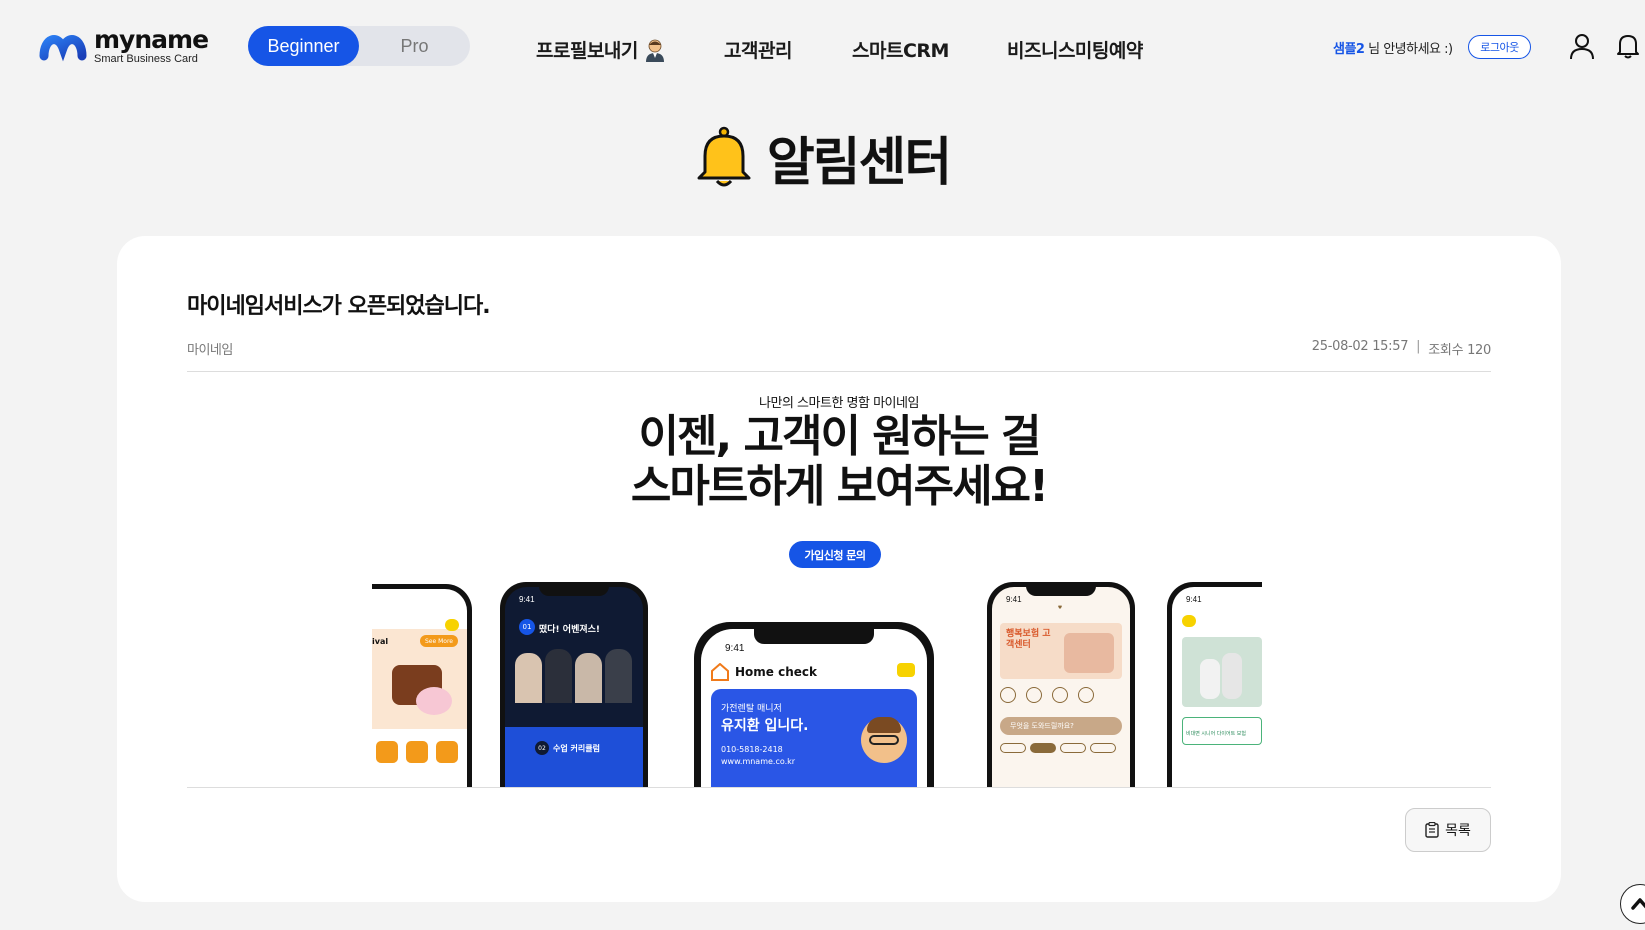 The width and height of the screenshot is (1645, 930). What do you see at coordinates (1028, 639) in the screenshot?
I see `phone4-title: 행복보험 고객센터` at bounding box center [1028, 639].